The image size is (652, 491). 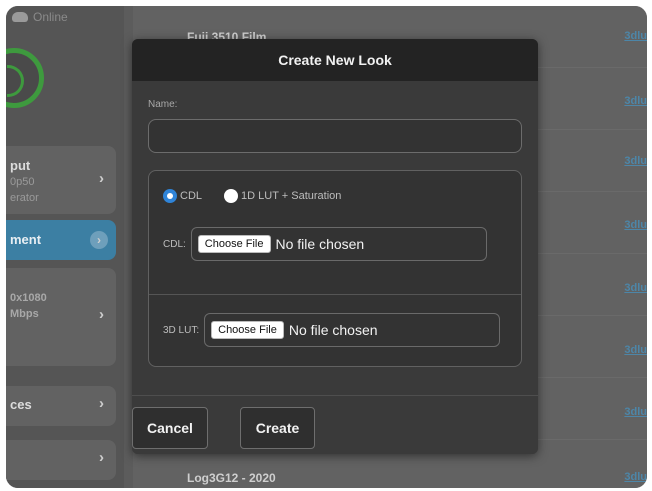 What do you see at coordinates (24, 198) in the screenshot?
I see `sidebar-item-sub: erator` at bounding box center [24, 198].